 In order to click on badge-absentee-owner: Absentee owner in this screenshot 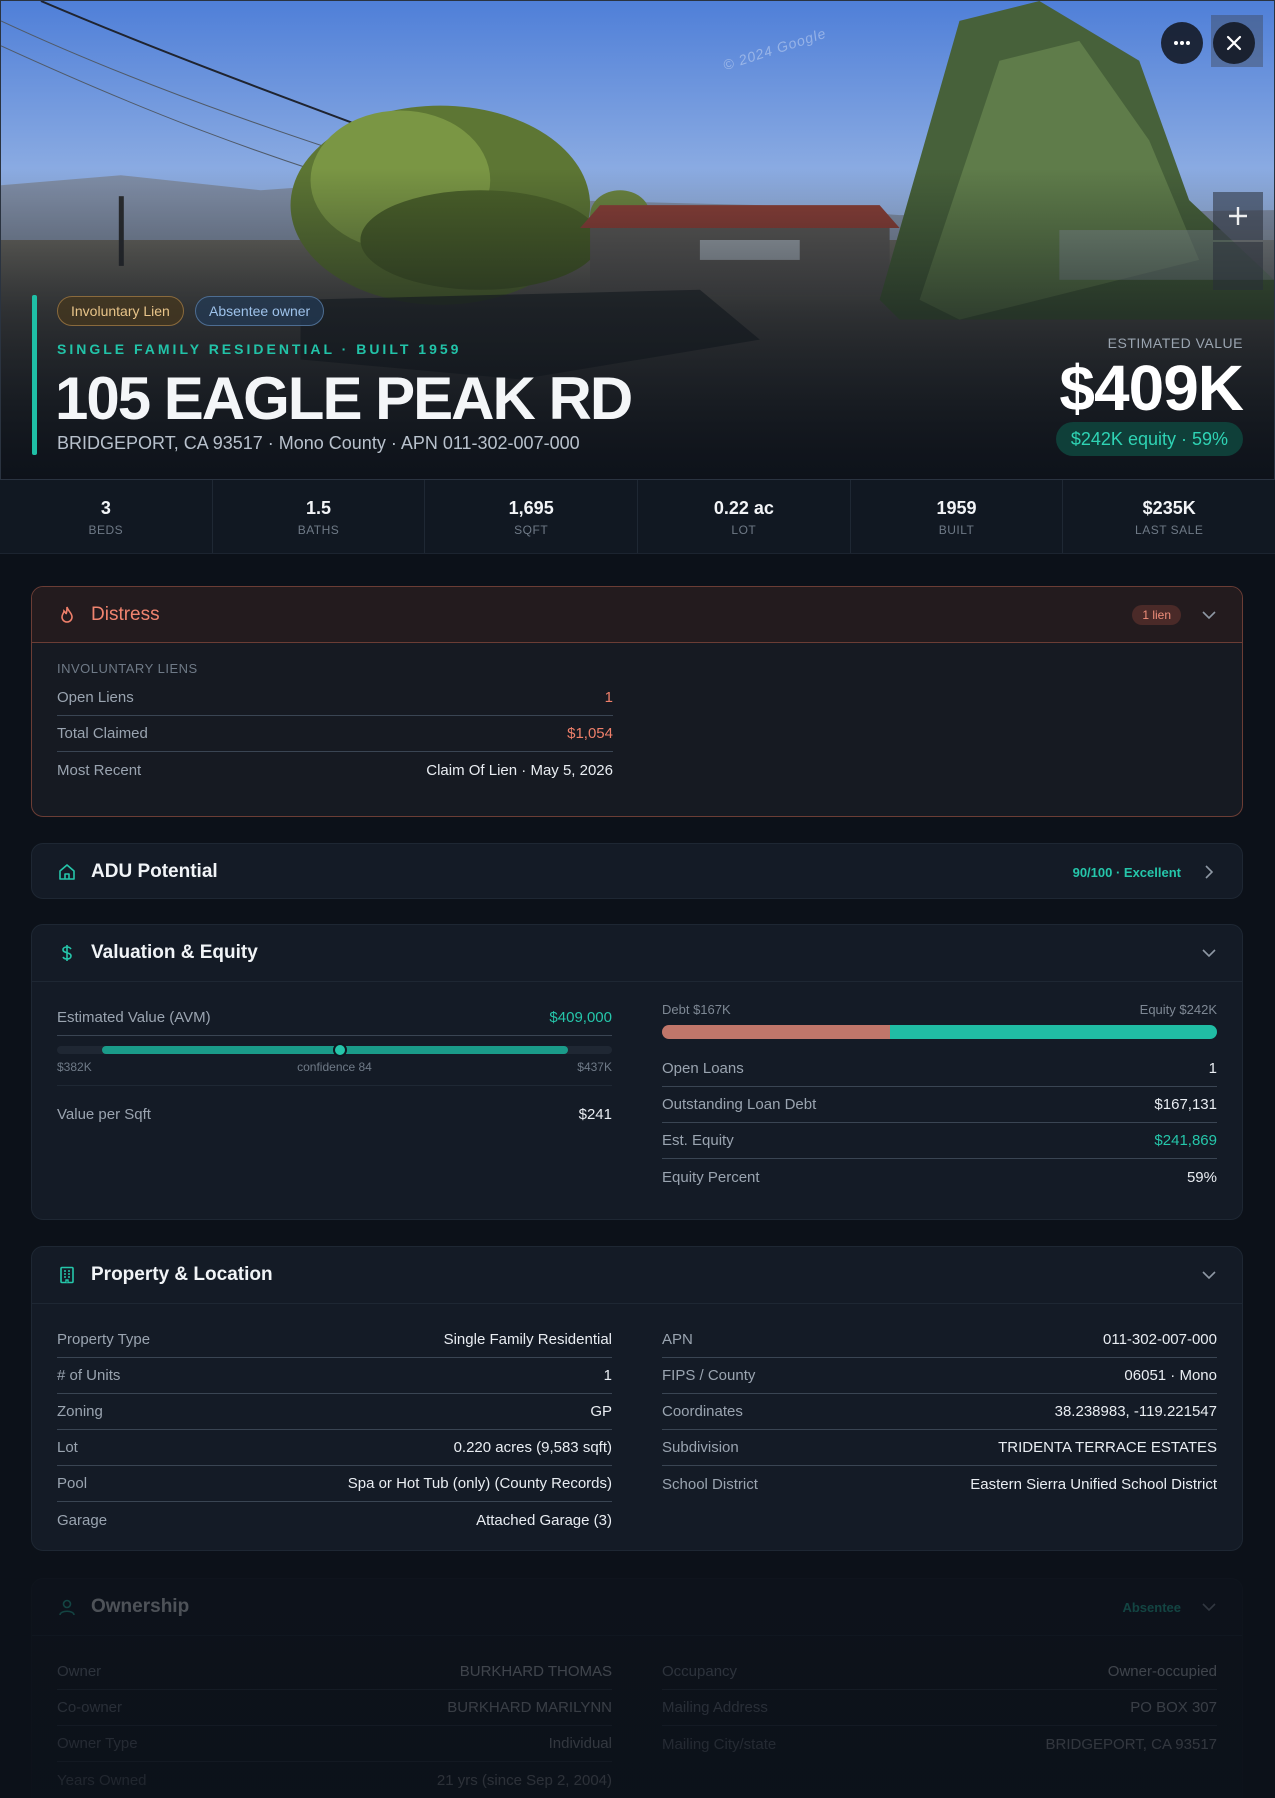, I will do `click(260, 311)`.